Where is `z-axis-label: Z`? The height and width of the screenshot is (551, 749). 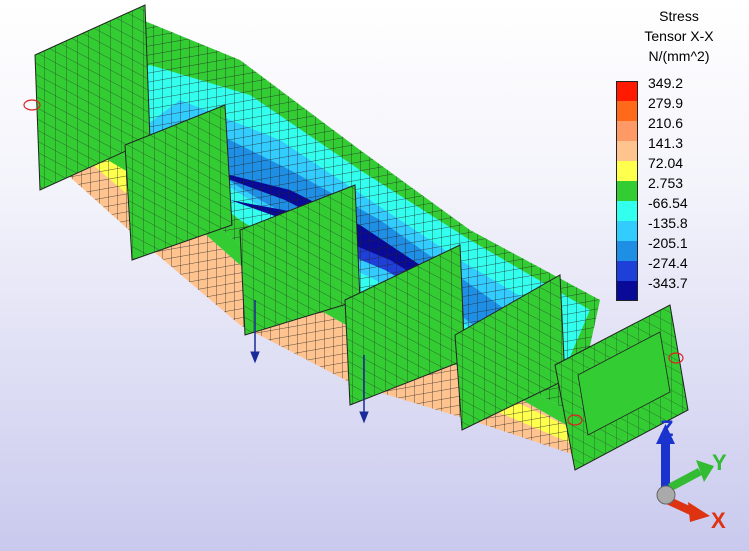
z-axis-label: Z is located at coordinates (666, 428).